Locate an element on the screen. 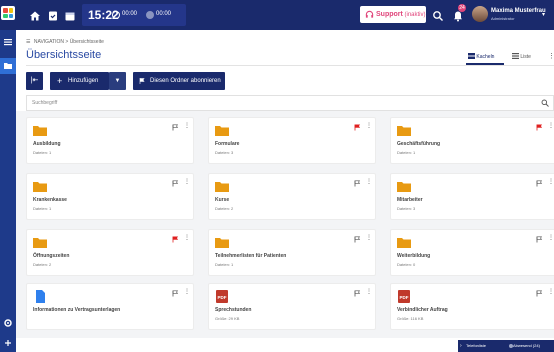 Image resolution: width=554 pixels, height=352 pixels. card-meta: Dateien: 1 is located at coordinates (42, 152).